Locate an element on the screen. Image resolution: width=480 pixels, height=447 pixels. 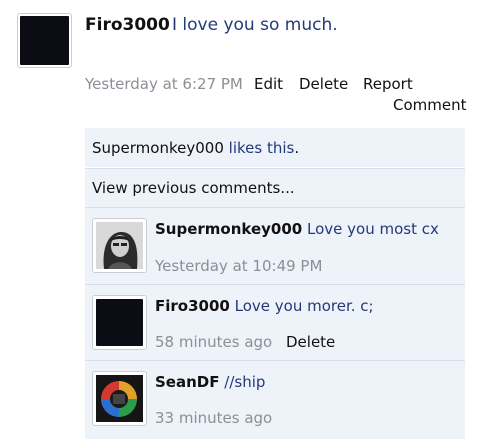
comment-author-name: Firo3000 is located at coordinates (192, 306).